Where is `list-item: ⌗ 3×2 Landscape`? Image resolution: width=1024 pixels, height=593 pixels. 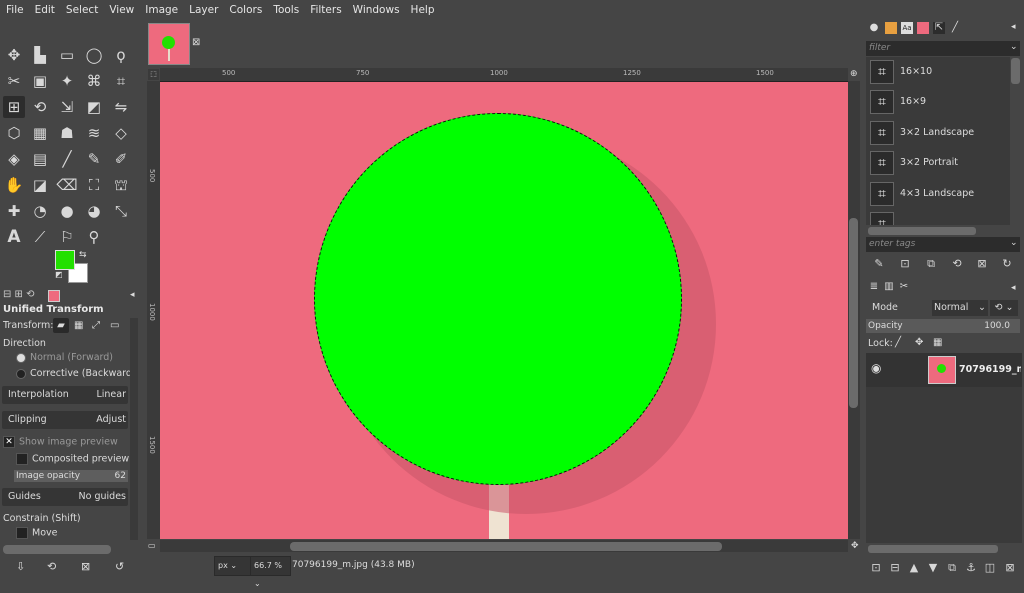
list-item: ⌗ 3×2 Landscape is located at coordinates (938, 133).